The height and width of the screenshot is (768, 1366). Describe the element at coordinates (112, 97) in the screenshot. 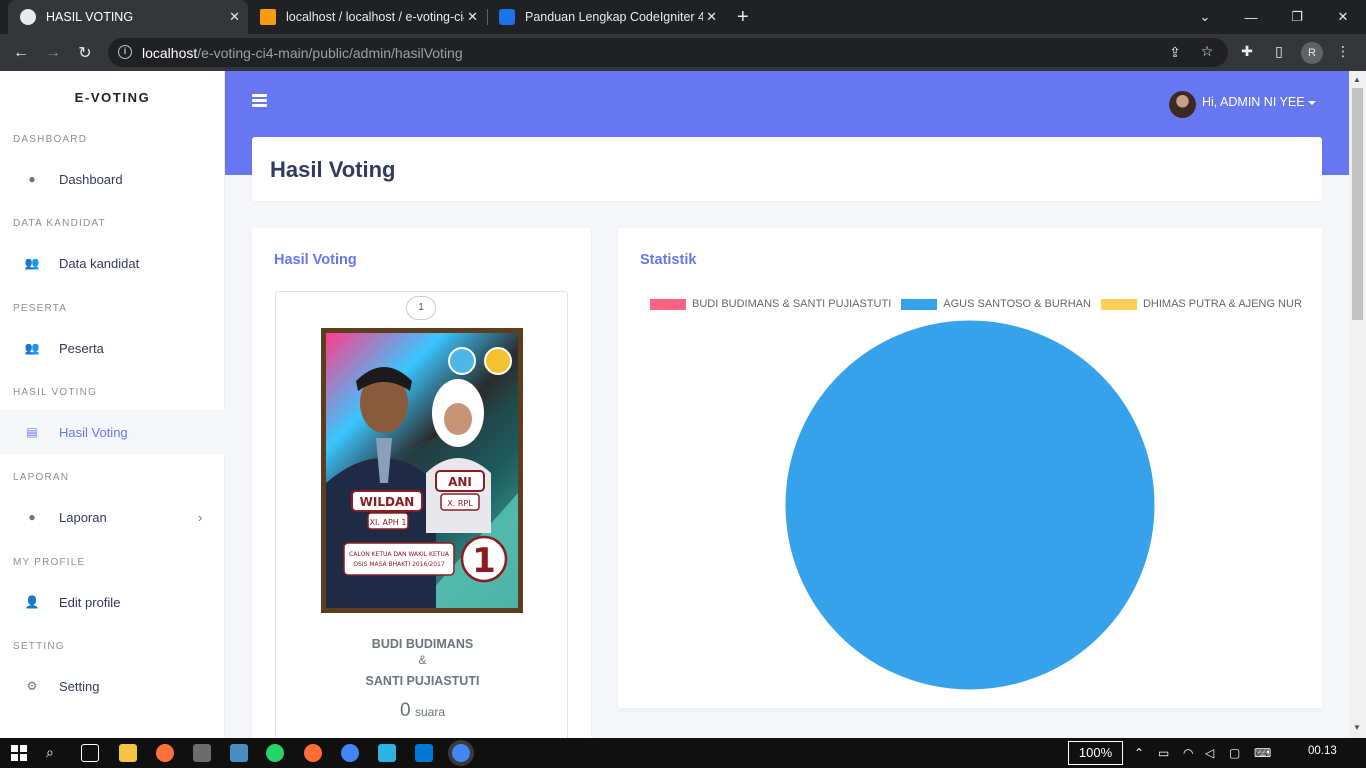

I see `brand-logo-text: E-VOTING` at that location.